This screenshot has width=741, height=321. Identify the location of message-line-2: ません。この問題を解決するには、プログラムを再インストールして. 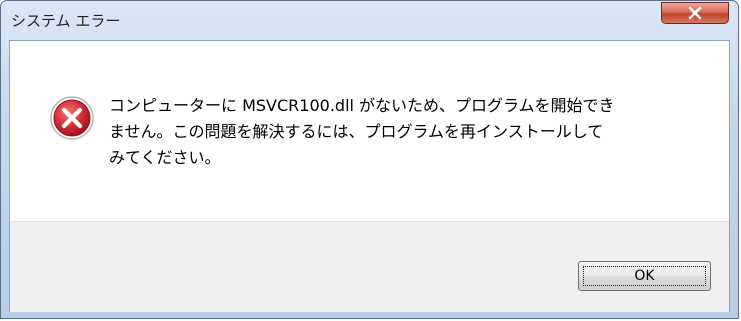
(356, 131).